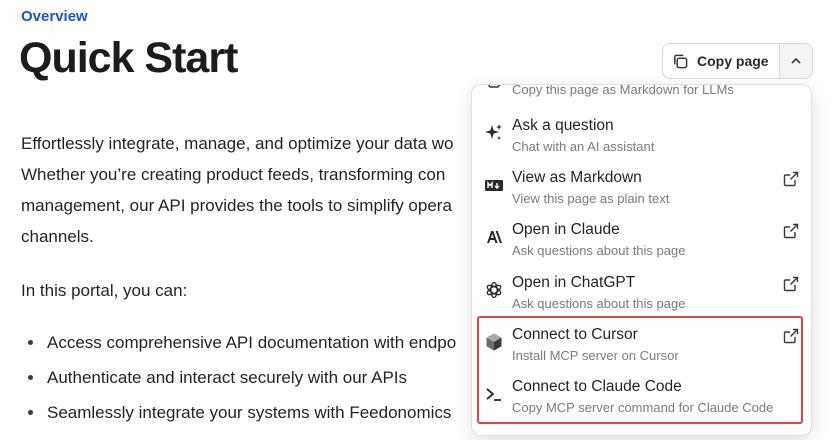  I want to click on menu-item-desc: Copy this page as Markdown for LLMs, so click(623, 90).